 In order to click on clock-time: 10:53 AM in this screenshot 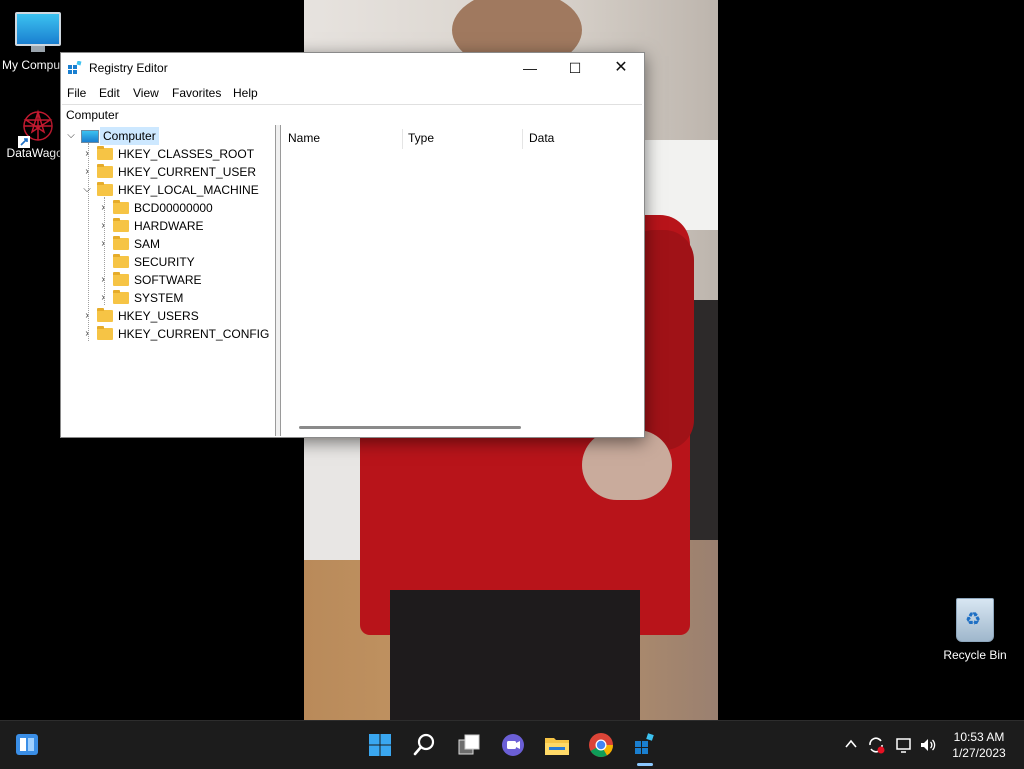, I will do `click(979, 737)`.